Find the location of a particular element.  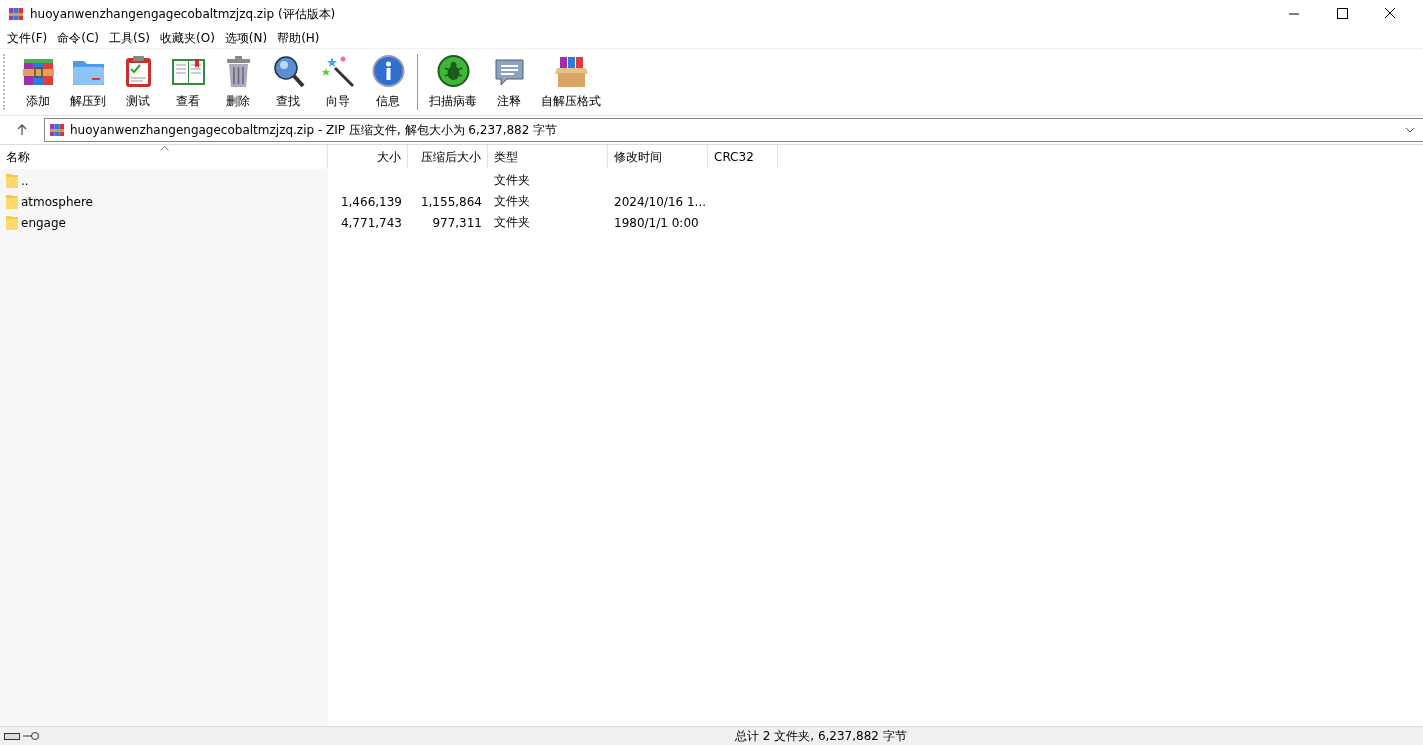

menu-item: 命令(C) is located at coordinates (78, 38).